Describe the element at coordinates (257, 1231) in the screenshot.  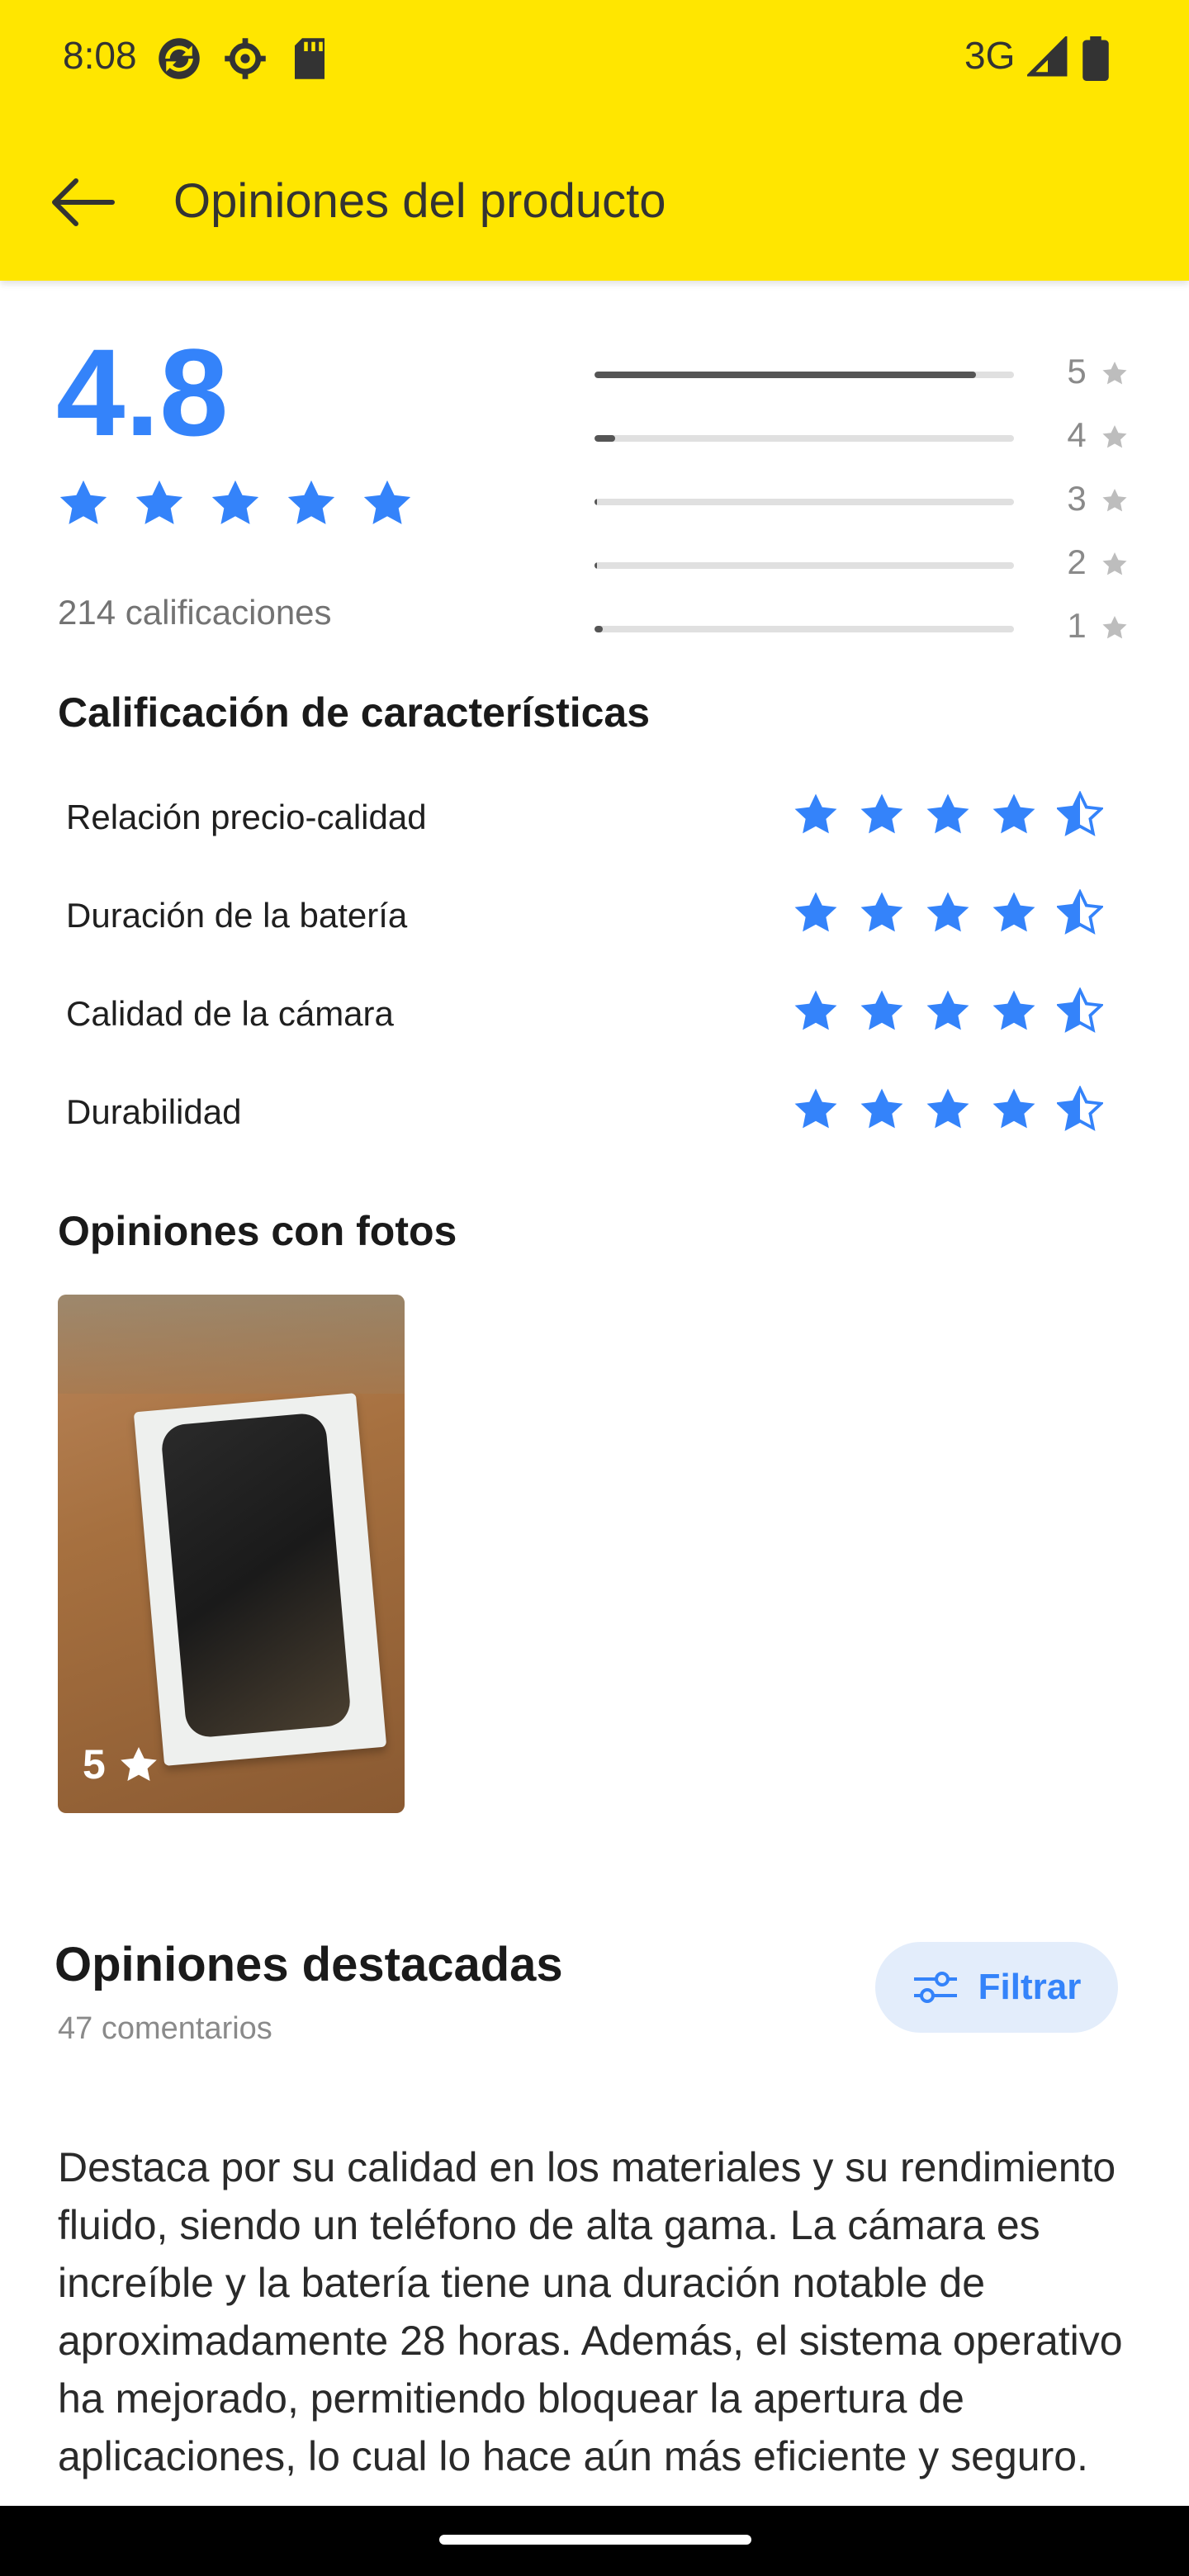
I see `photos-title: Opiniones con fotos` at that location.